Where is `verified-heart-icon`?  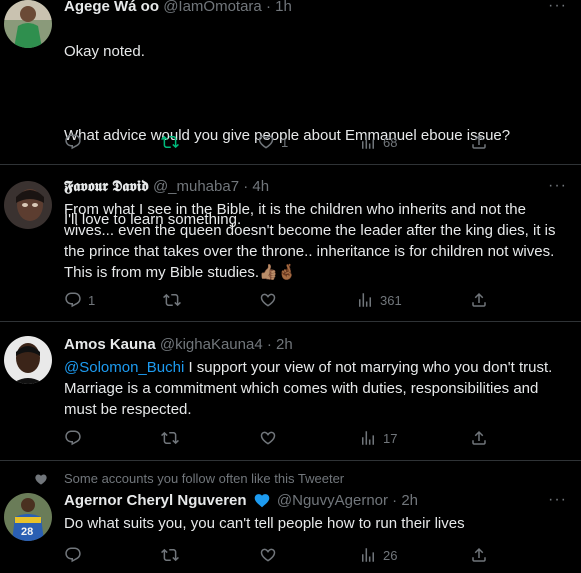 verified-heart-icon is located at coordinates (261, 501).